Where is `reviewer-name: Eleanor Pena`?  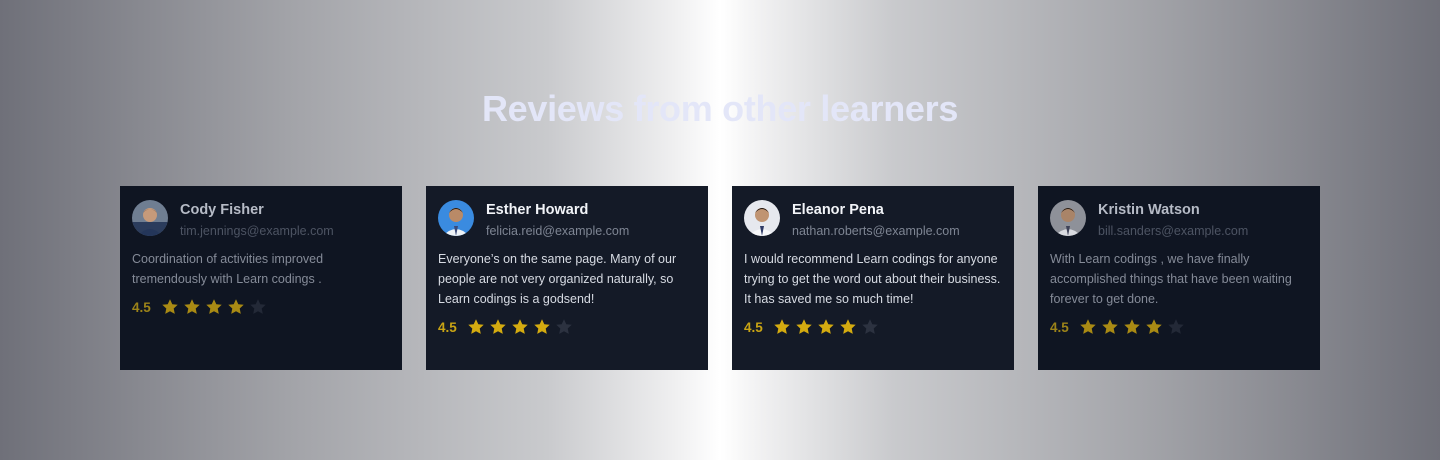
reviewer-name: Eleanor Pena is located at coordinates (838, 210).